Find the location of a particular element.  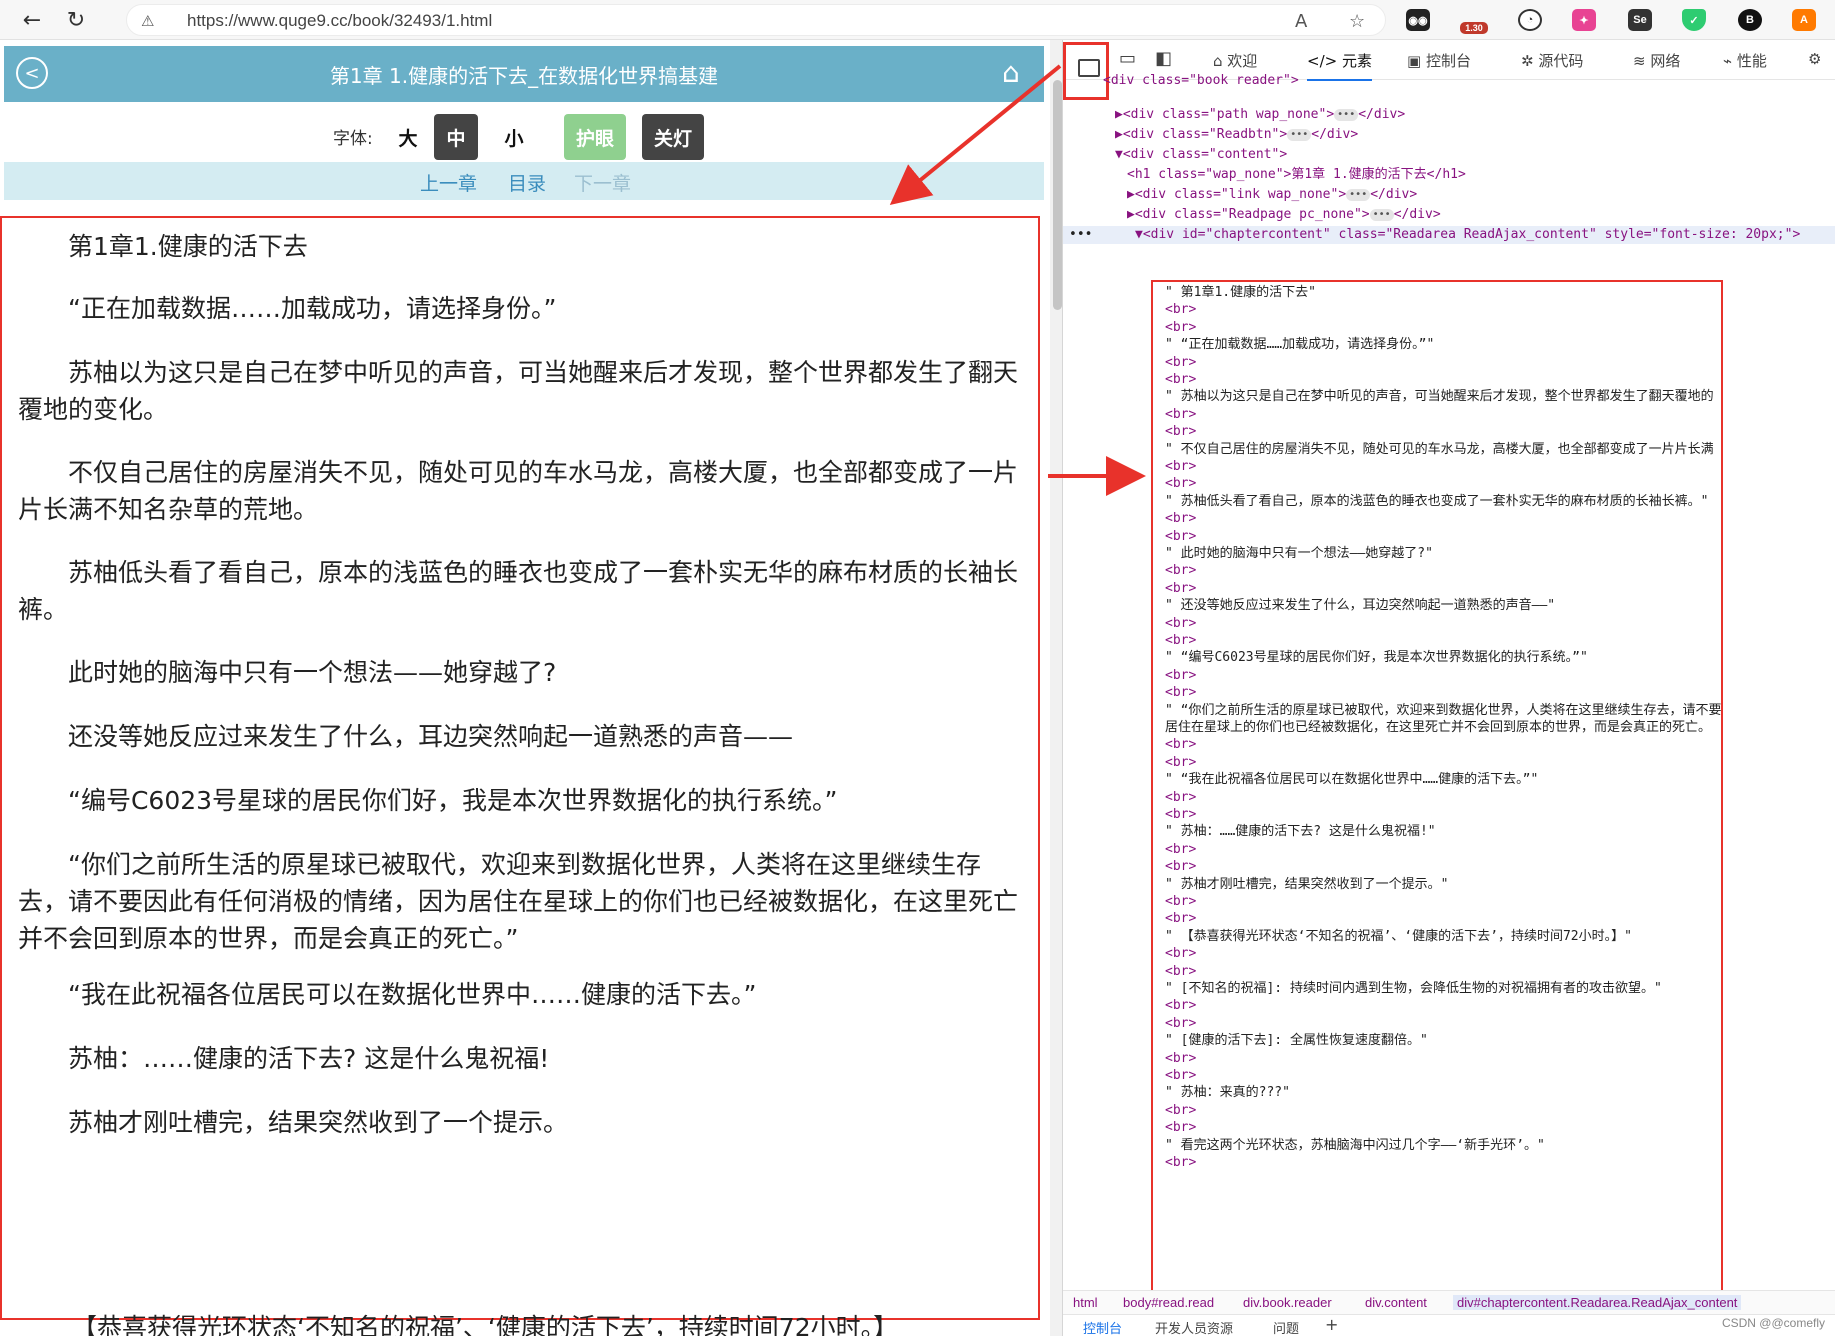

settings-gear-icon: ⚙ is located at coordinates (1814, 59).